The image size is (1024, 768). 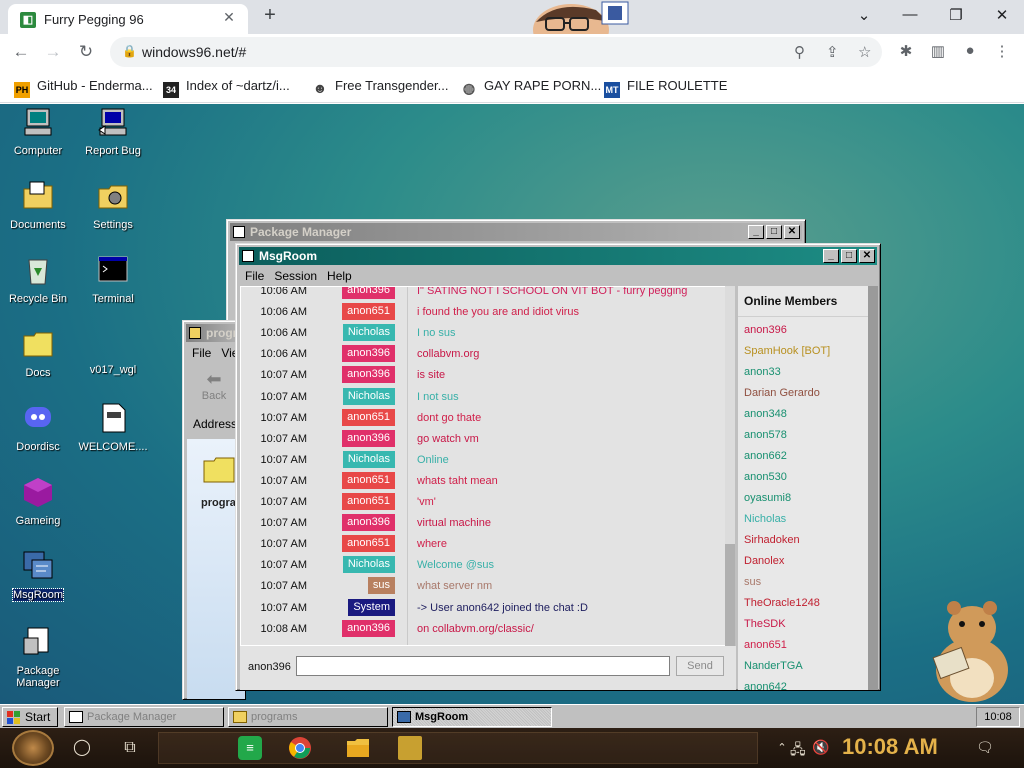 What do you see at coordinates (371, 607) in the screenshot?
I see `message-username-badge: System` at bounding box center [371, 607].